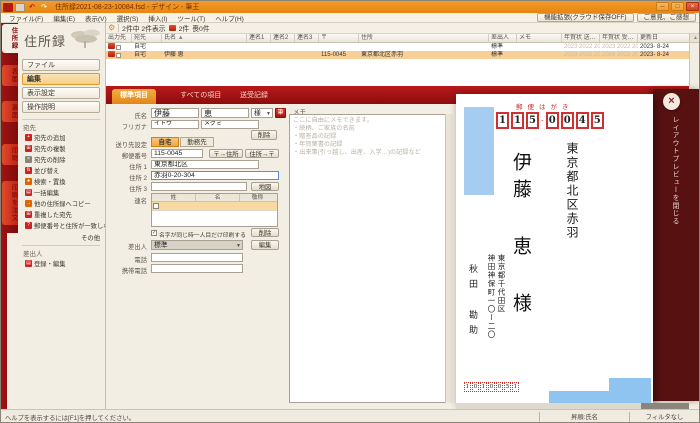 This screenshot has width=700, height=423. What do you see at coordinates (156, 206) in the screenshot?
I see `joint-row-checkbox` at bounding box center [156, 206].